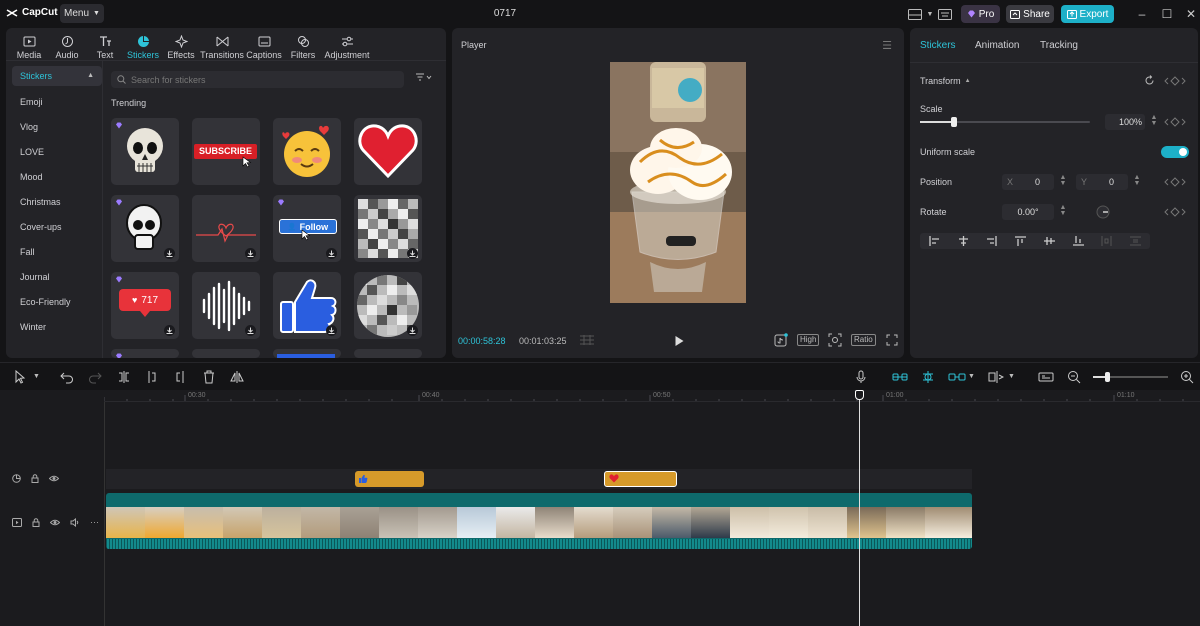 This screenshot has width=1200, height=626. I want to click on more-options-icon: ···, so click(94, 522).